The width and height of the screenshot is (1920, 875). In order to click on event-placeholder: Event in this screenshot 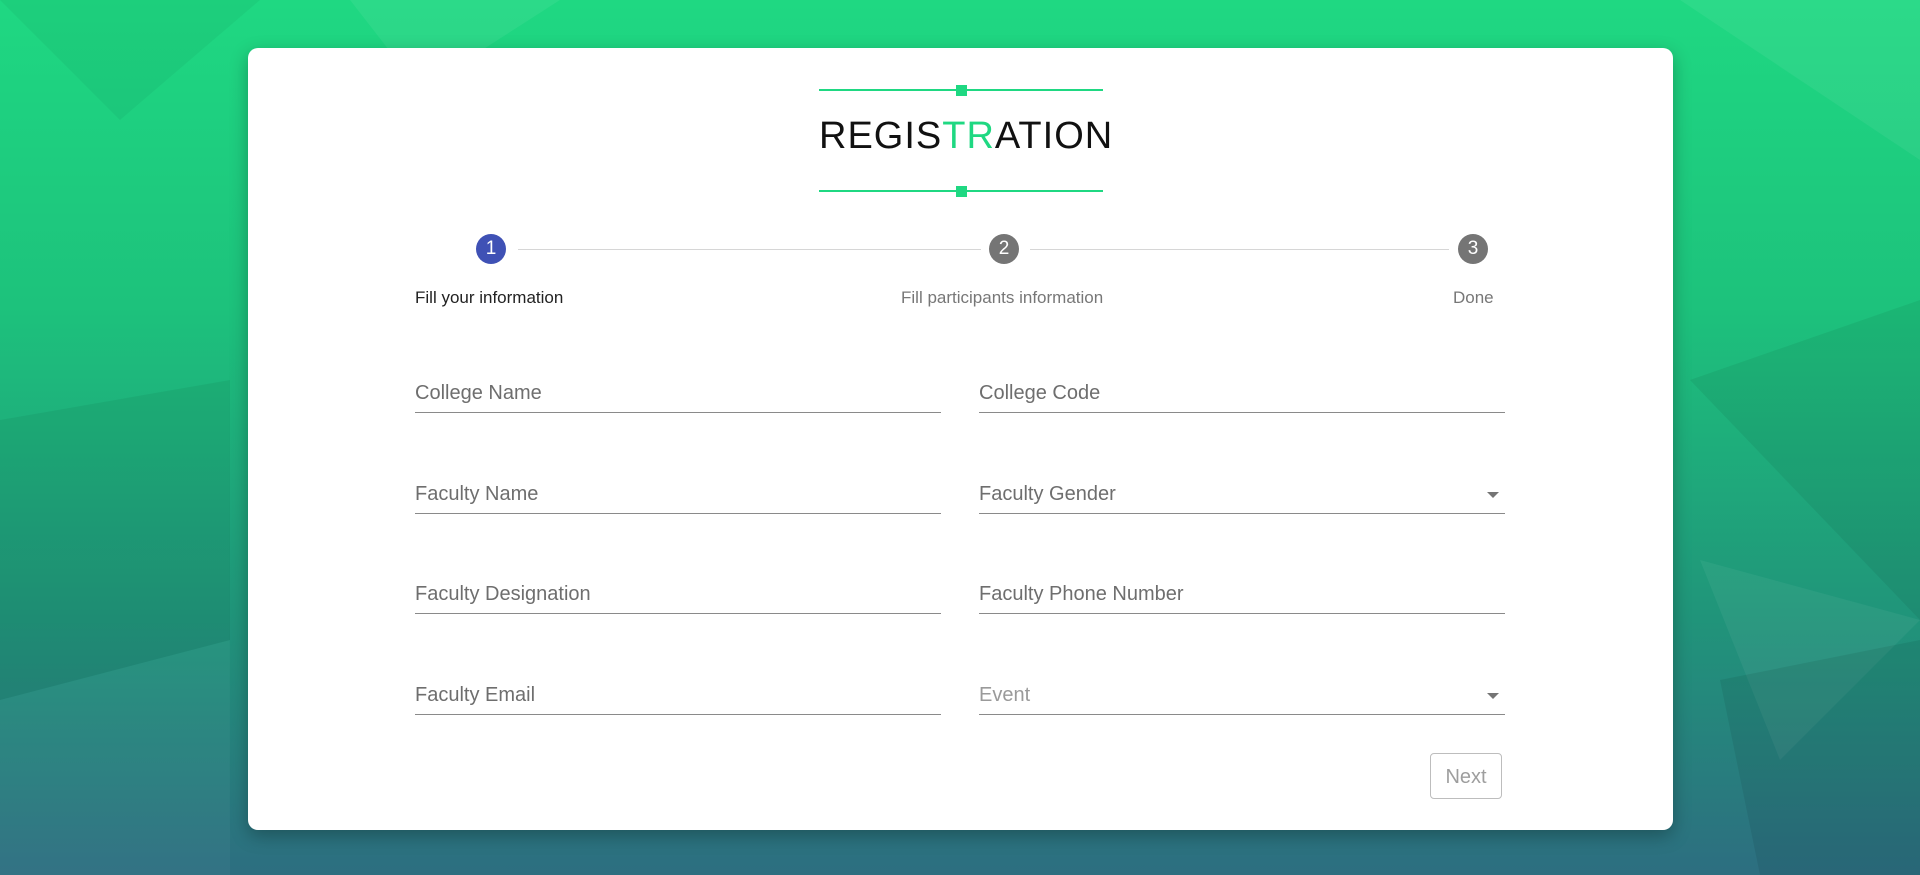, I will do `click(1005, 695)`.